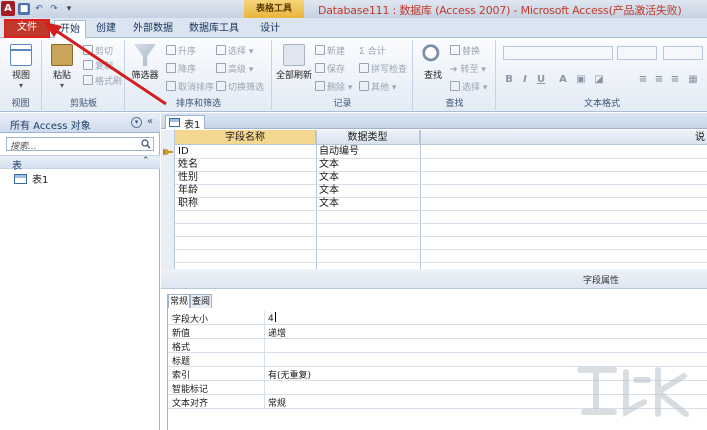 This screenshot has height=430, width=707. Describe the element at coordinates (277, 332) in the screenshot. I see `property-value: 递增` at that location.